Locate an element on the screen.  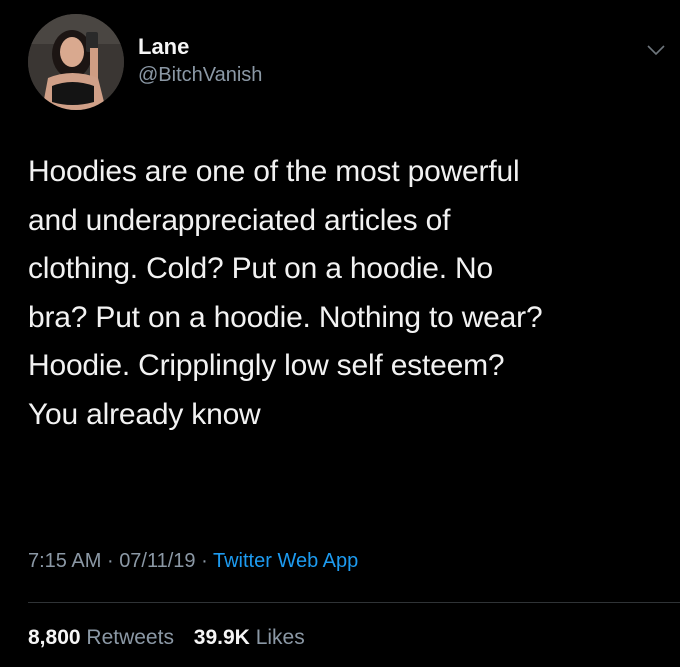
tweet-stats: 8,800 Retweets 39.9K Likes is located at coordinates (173, 638).